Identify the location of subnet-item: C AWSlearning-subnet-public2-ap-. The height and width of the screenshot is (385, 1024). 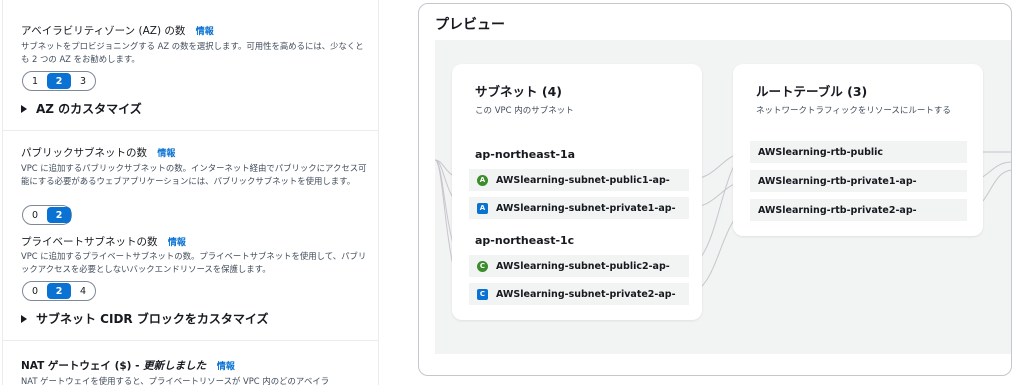
(579, 266).